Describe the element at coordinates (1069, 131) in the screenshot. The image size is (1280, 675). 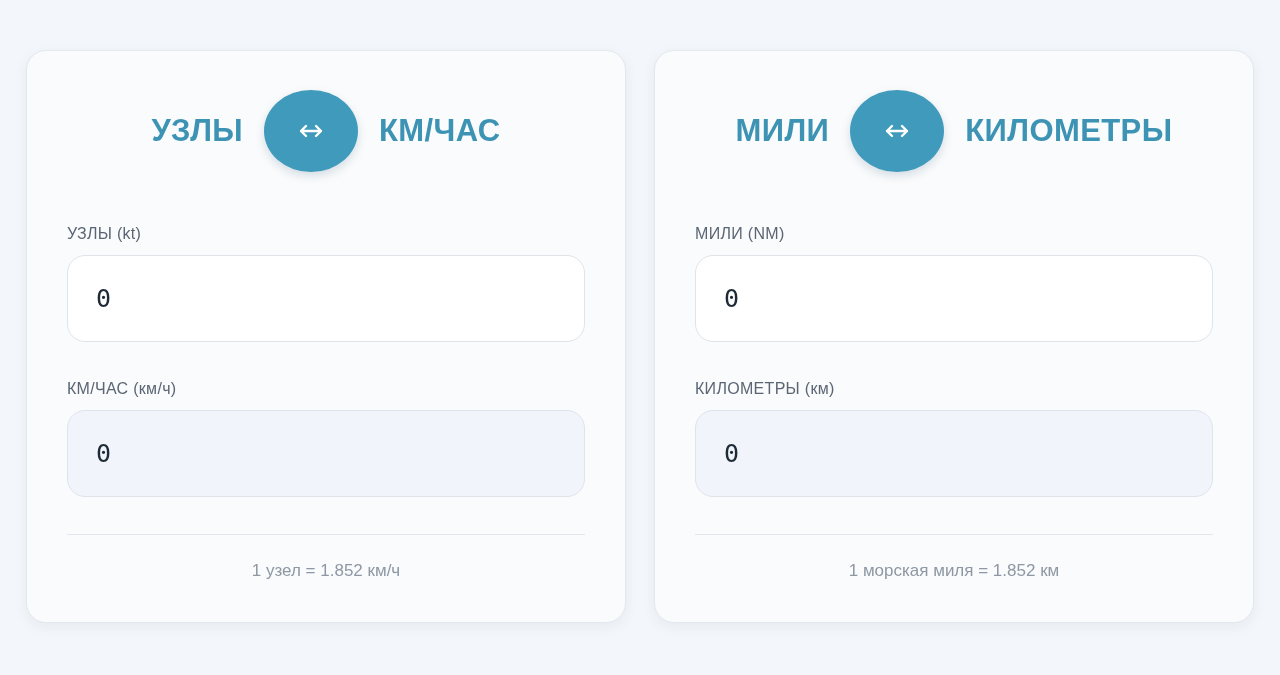
I see `unit-title: КИЛОМЕТРЫ` at that location.